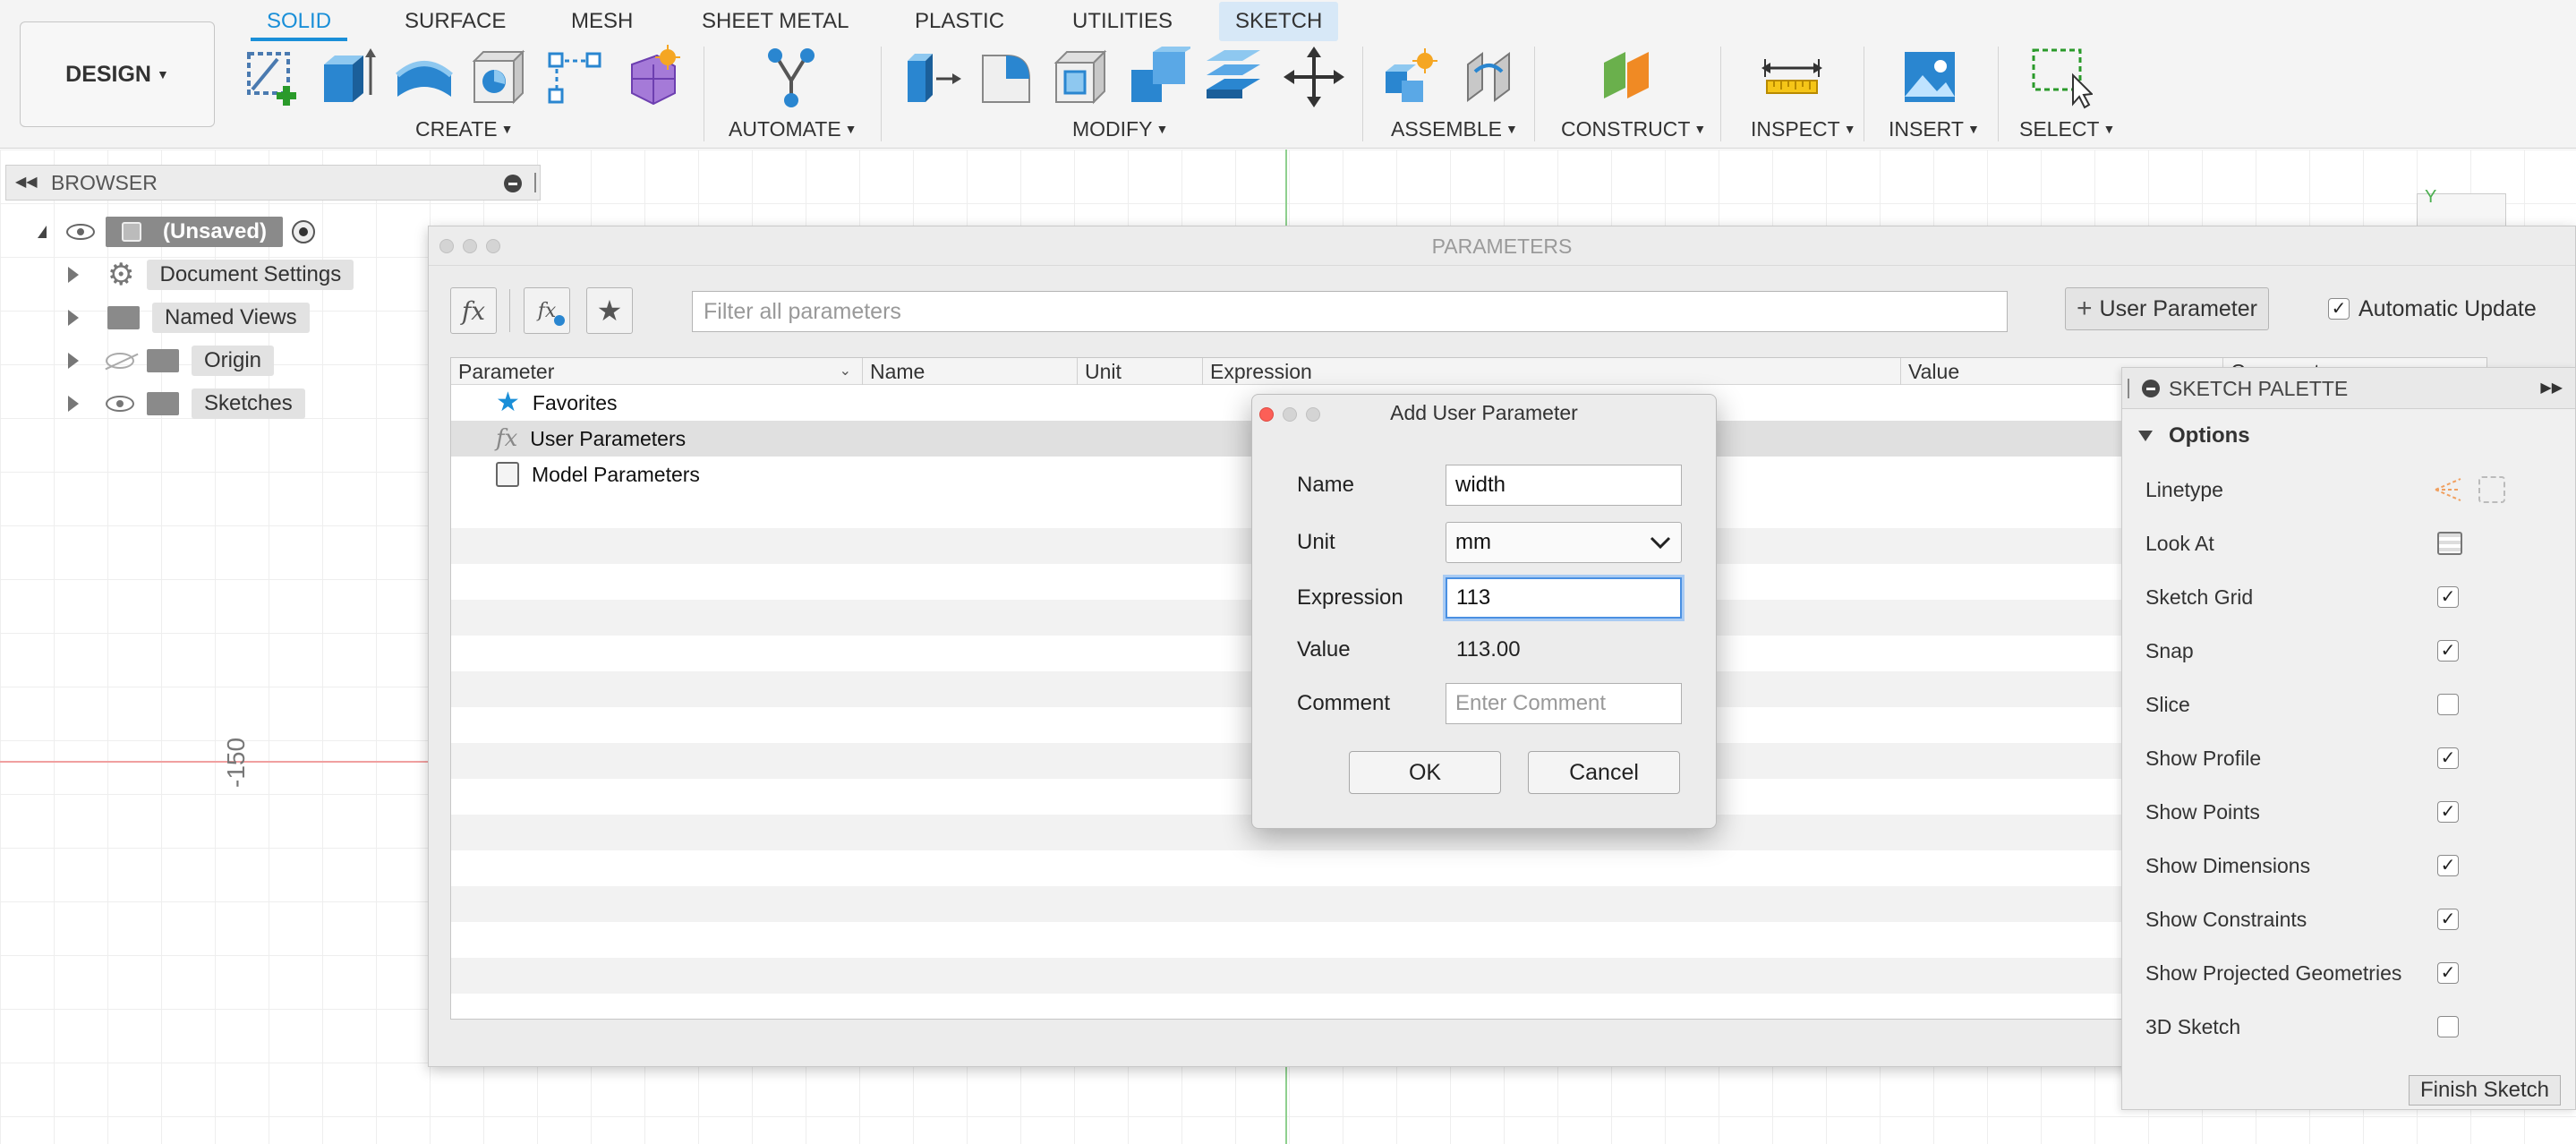  What do you see at coordinates (1233, 77) in the screenshot?
I see `offset-face-icon` at bounding box center [1233, 77].